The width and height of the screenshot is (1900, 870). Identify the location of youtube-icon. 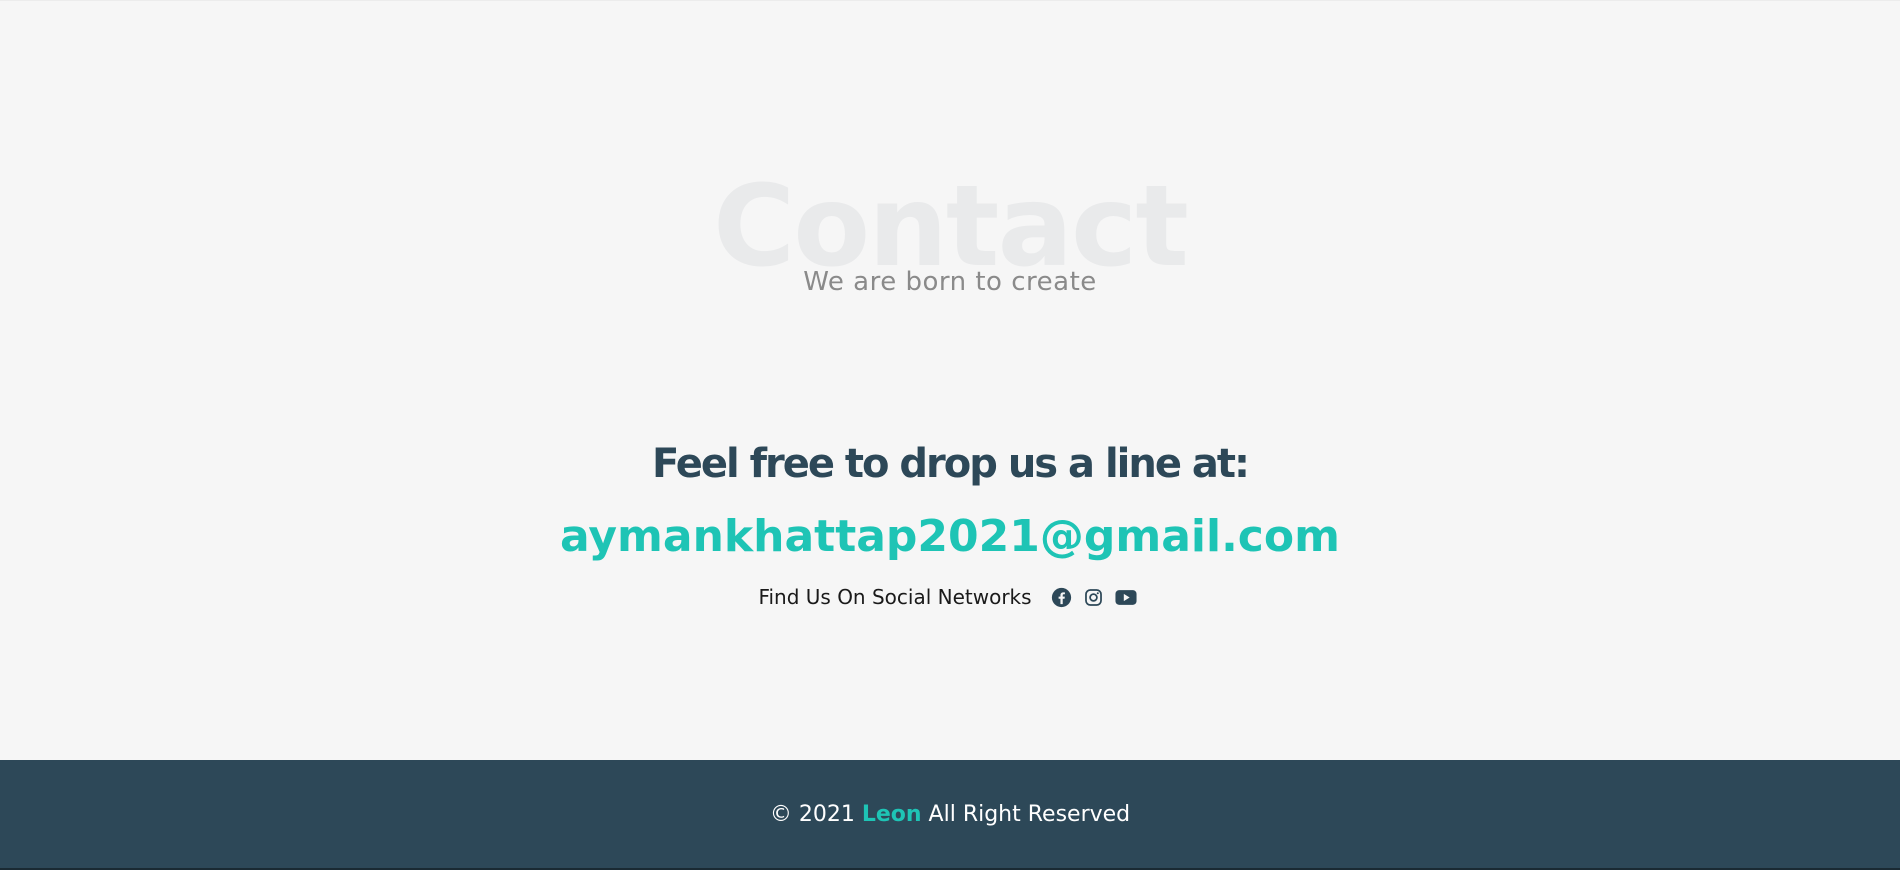
(1126, 597).